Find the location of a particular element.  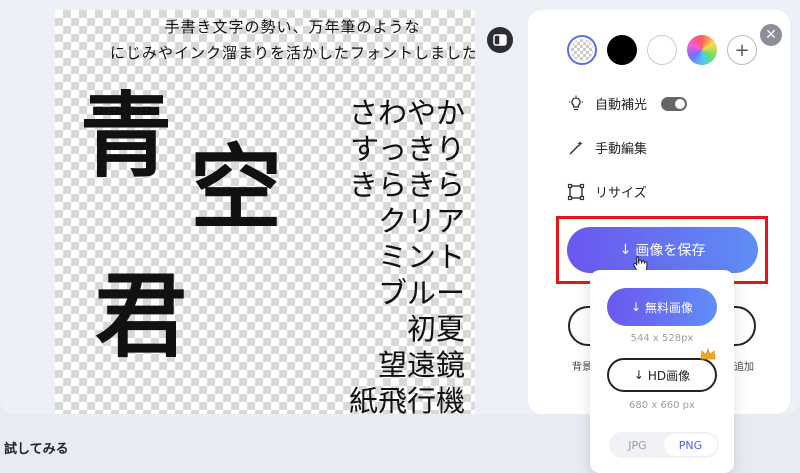

background-button-label: 背景 is located at coordinates (582, 367).